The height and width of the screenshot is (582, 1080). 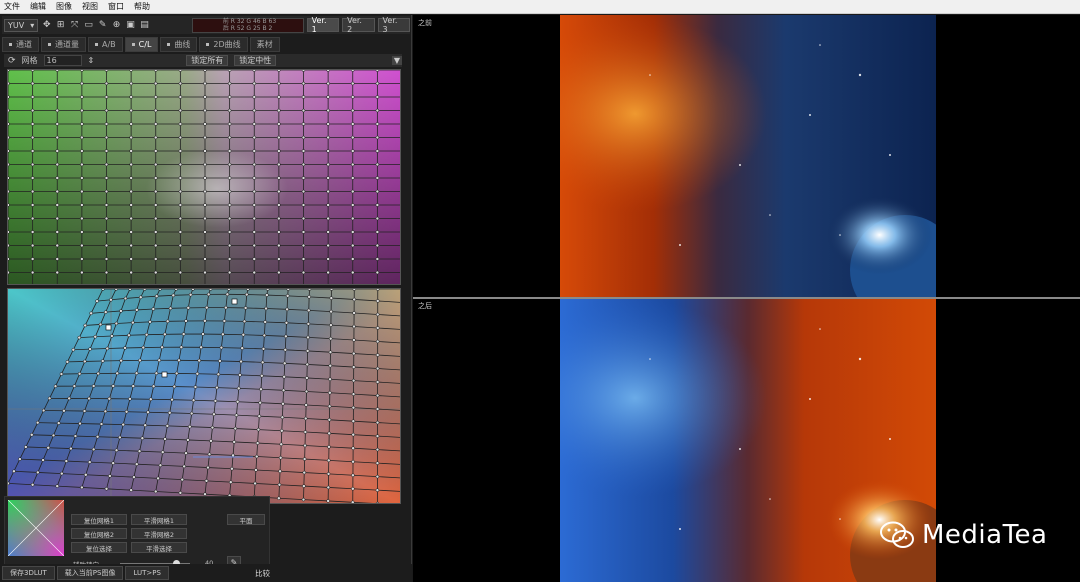 What do you see at coordinates (141, 44) in the screenshot?
I see `tab-cl: C/L` at bounding box center [141, 44].